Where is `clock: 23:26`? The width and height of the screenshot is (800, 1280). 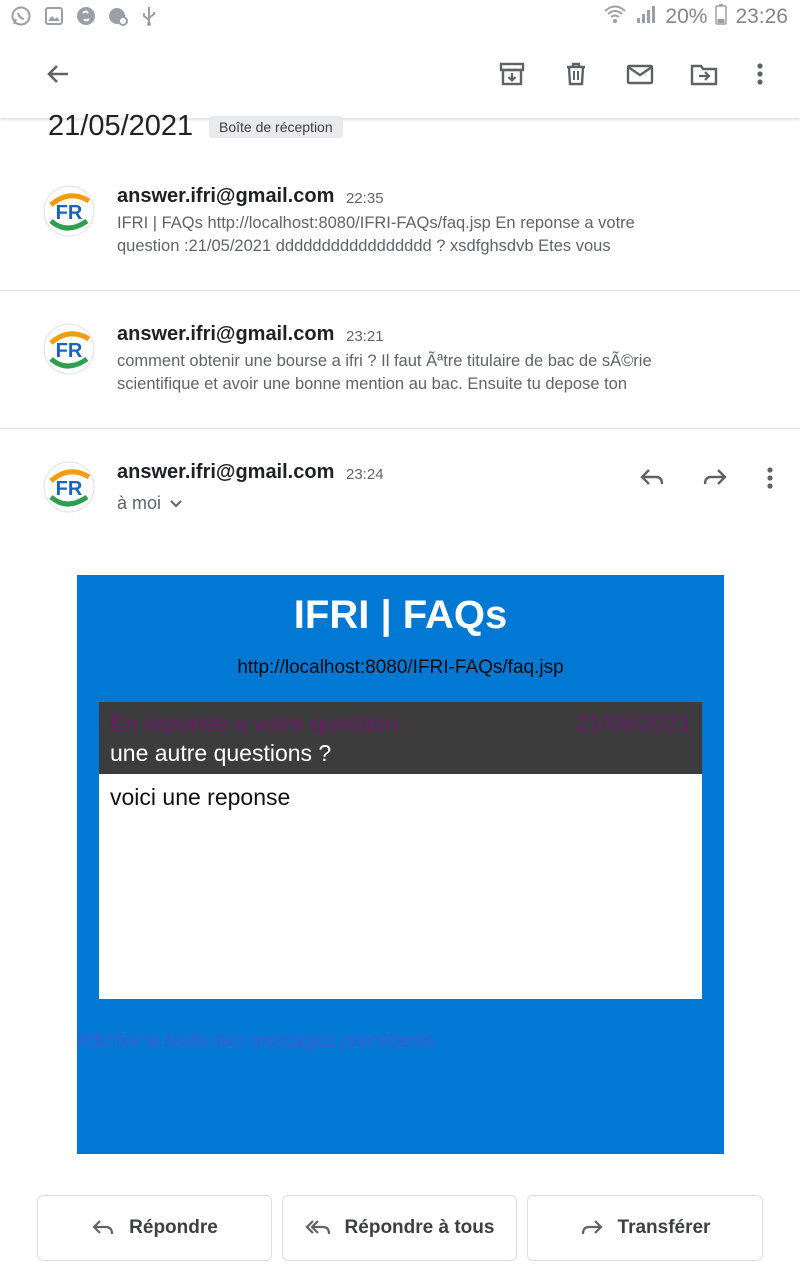
clock: 23:26 is located at coordinates (761, 16).